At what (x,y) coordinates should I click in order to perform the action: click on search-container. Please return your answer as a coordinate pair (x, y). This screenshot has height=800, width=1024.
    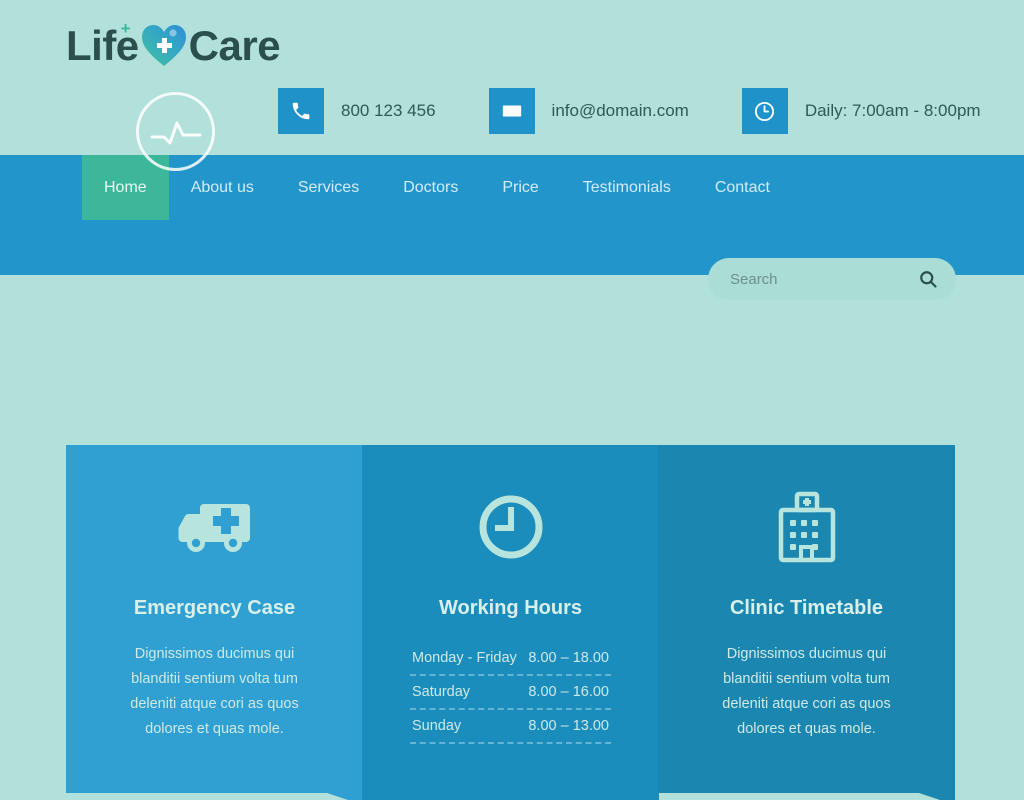
    Looking at the image, I should click on (832, 279).